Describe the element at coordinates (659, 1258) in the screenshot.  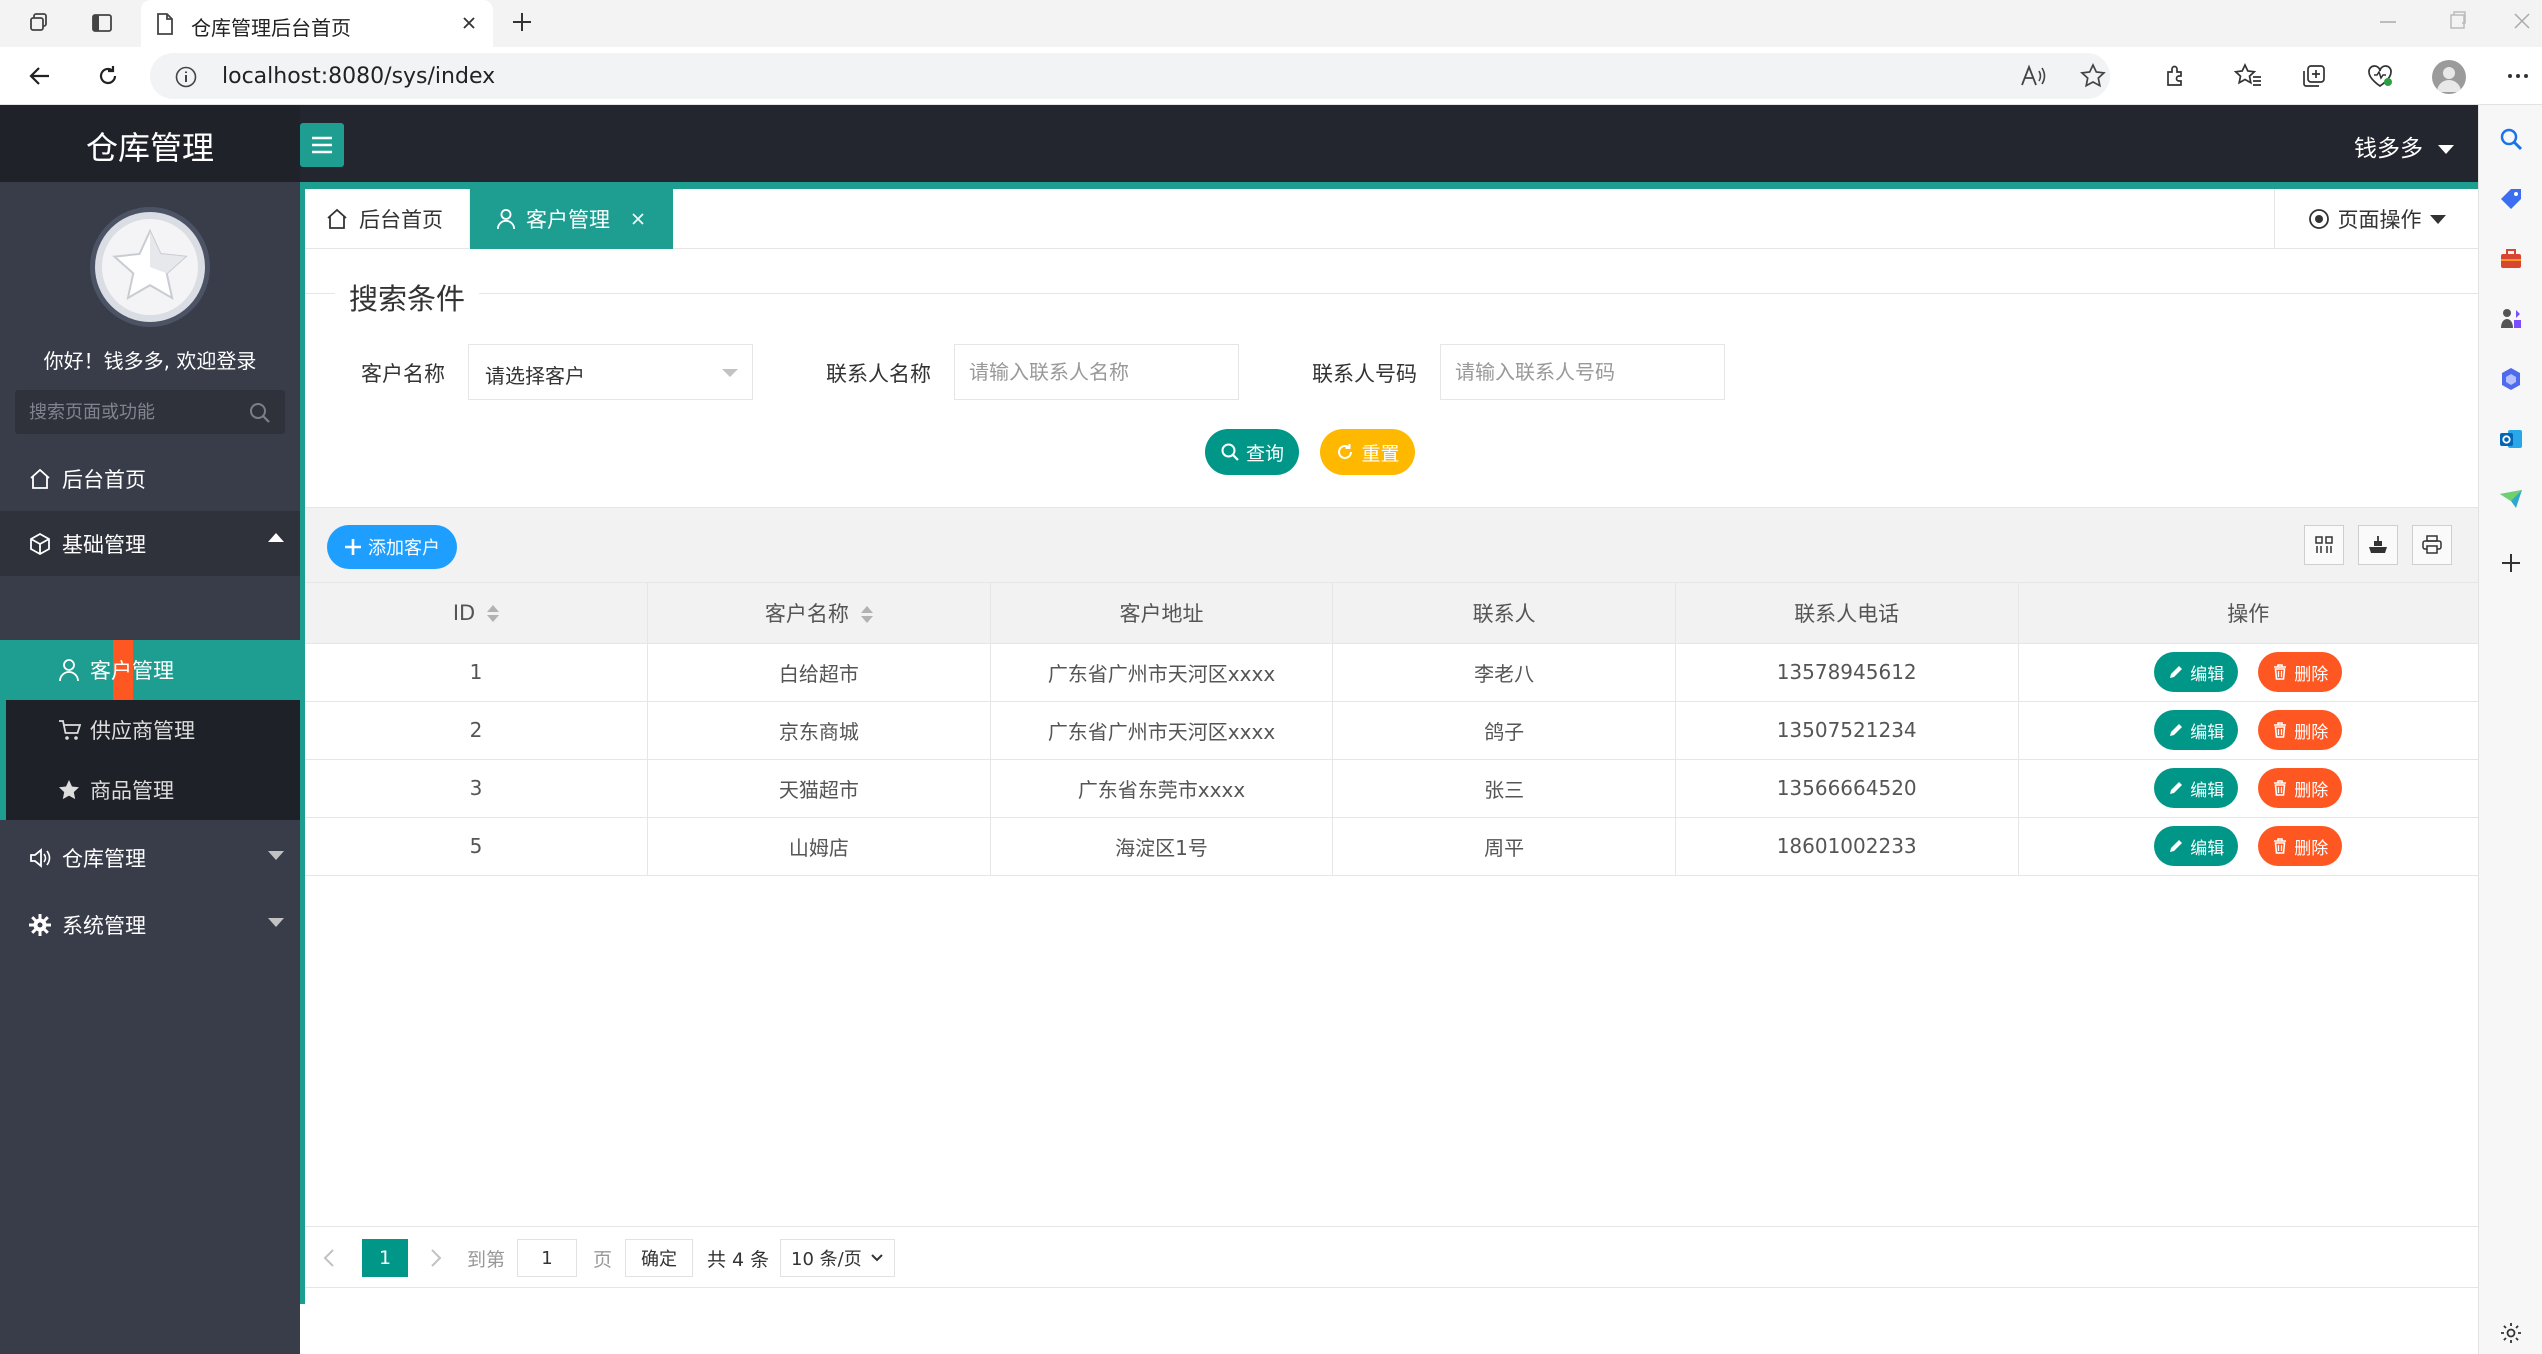
I see `goto-confirm-button: 确定` at that location.